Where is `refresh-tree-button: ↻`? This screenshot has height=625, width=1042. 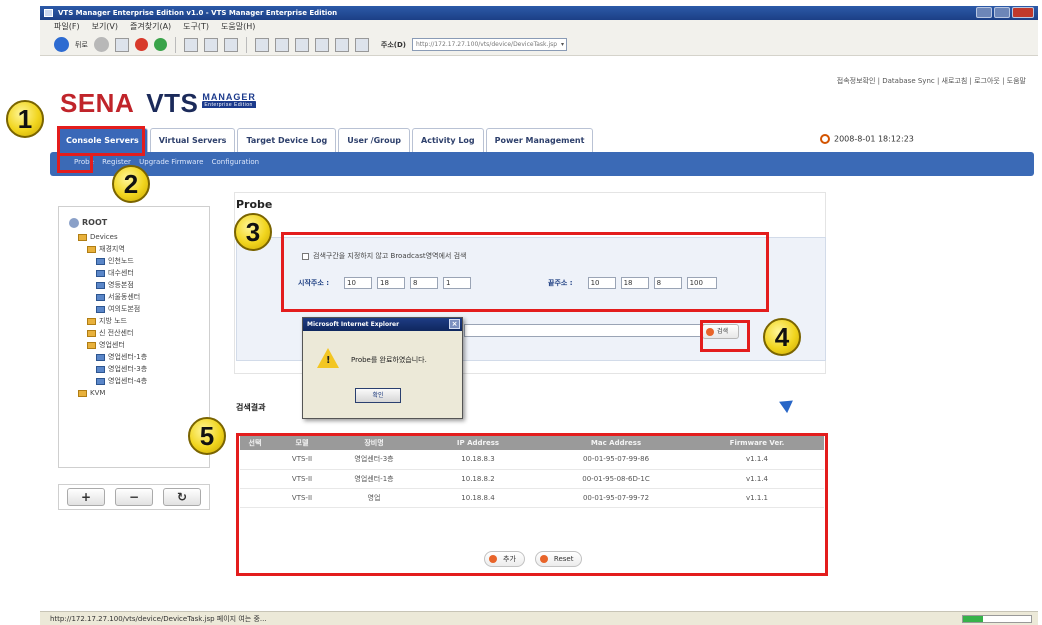
refresh-tree-button: ↻ is located at coordinates (182, 497).